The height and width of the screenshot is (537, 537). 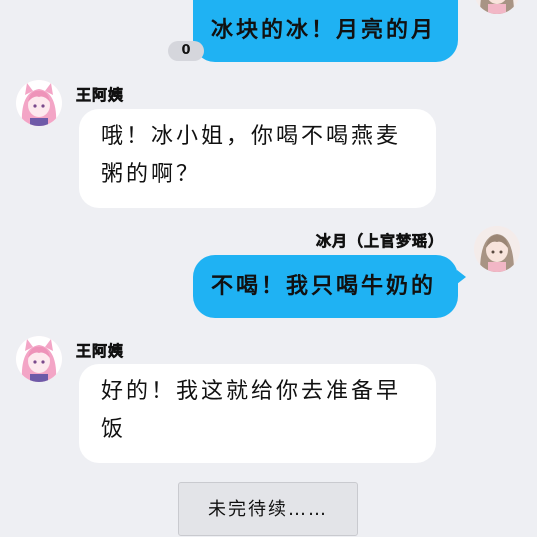 I want to click on bingyue-avatar-top, so click(x=497, y=7).